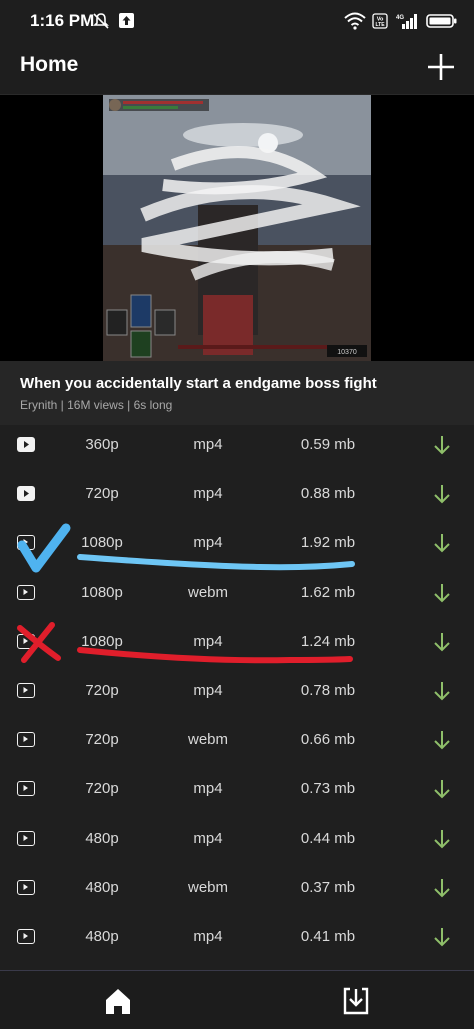 The width and height of the screenshot is (474, 1029). Describe the element at coordinates (126, 23) in the screenshot. I see `upload-icon` at that location.